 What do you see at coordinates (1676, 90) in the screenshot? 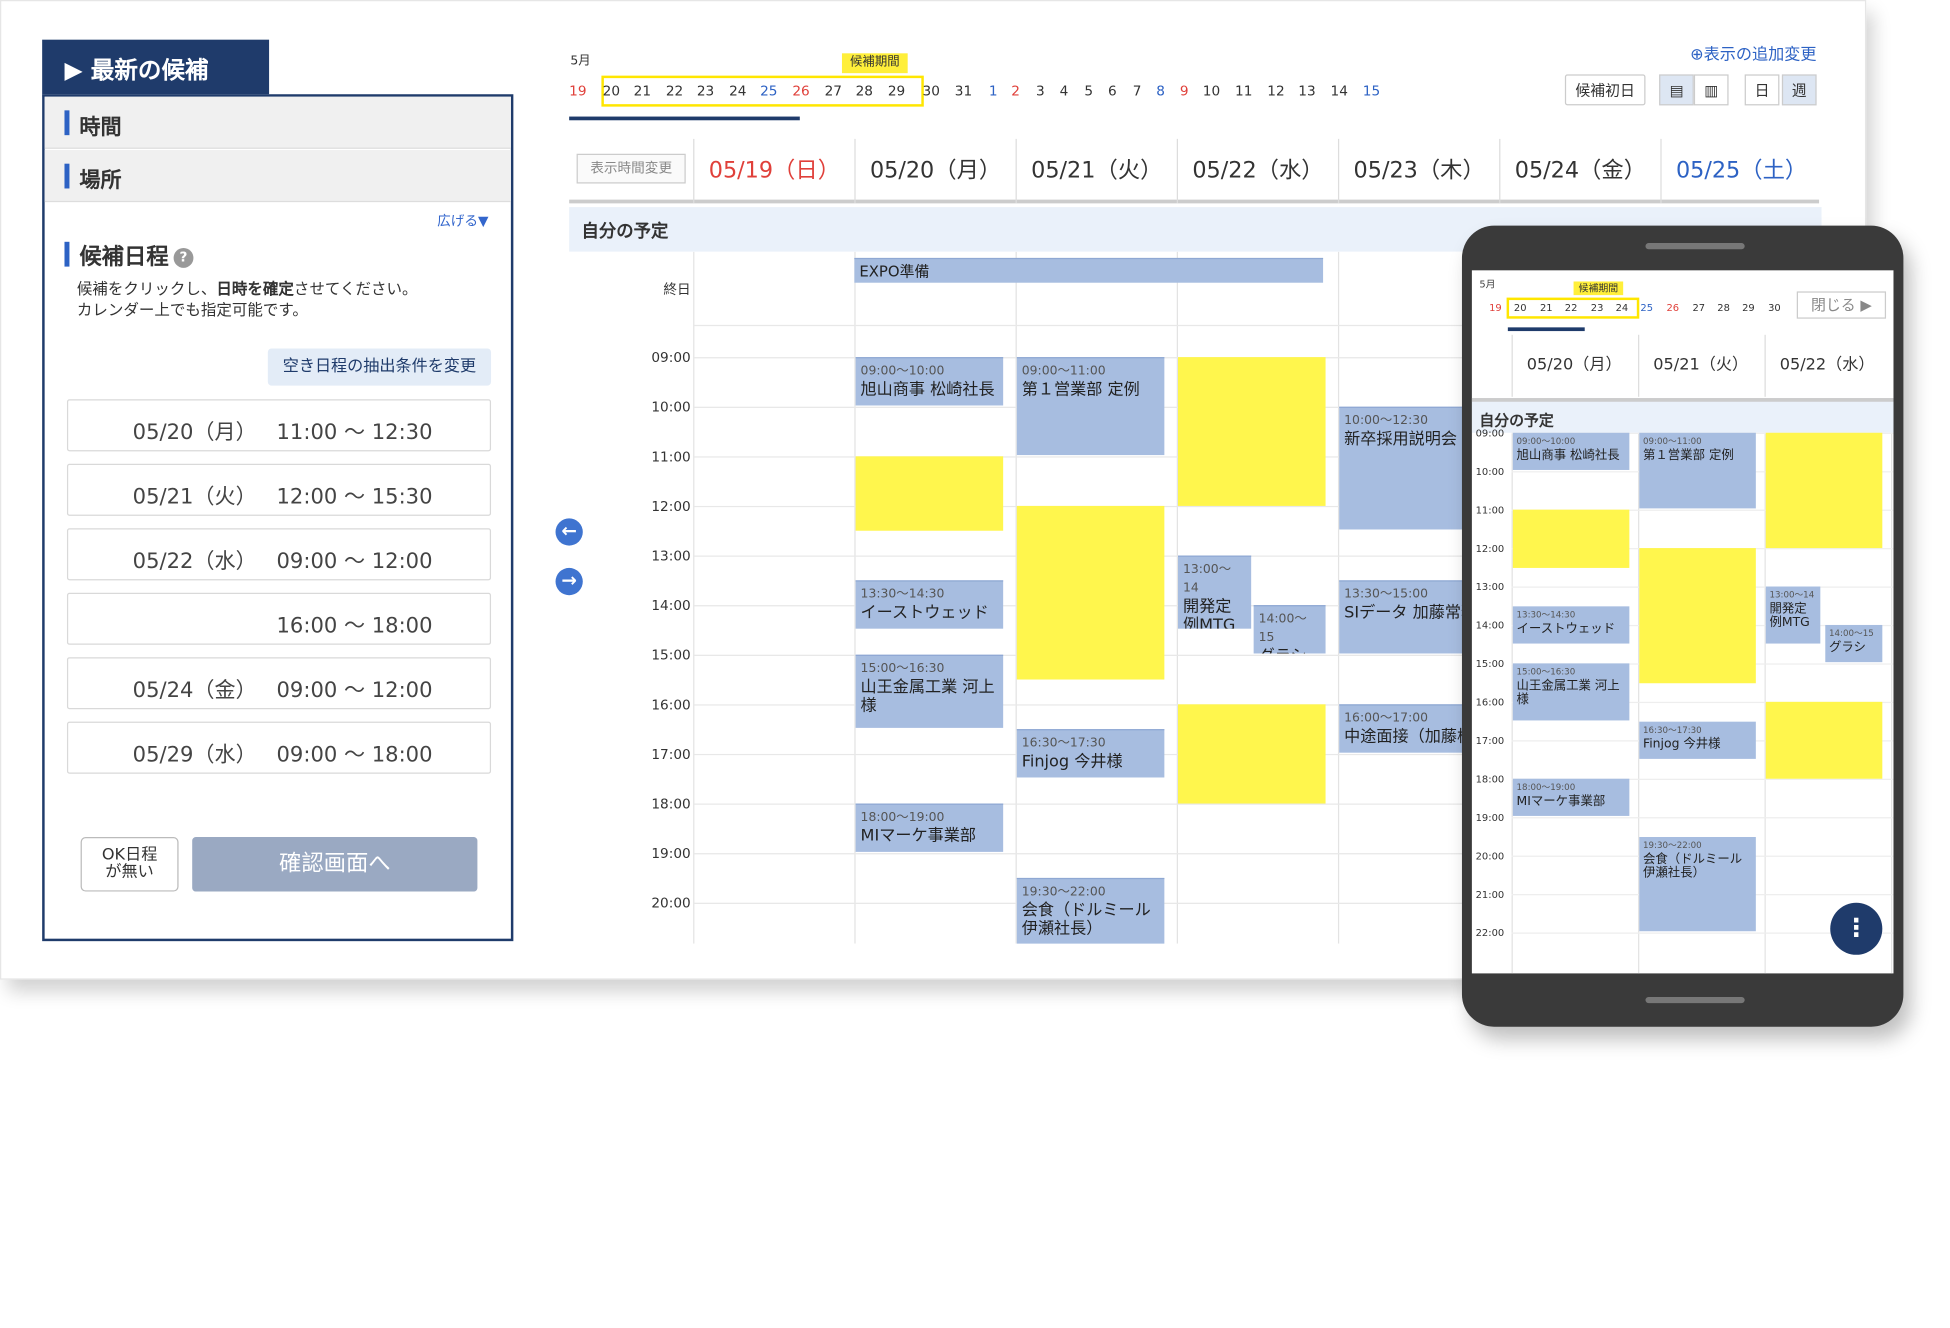
I see `list-view-icon: ▤` at bounding box center [1676, 90].